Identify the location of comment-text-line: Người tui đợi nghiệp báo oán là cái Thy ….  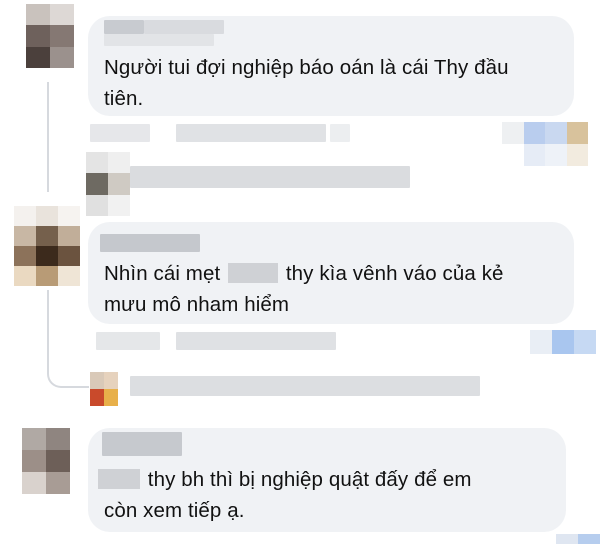
(306, 67).